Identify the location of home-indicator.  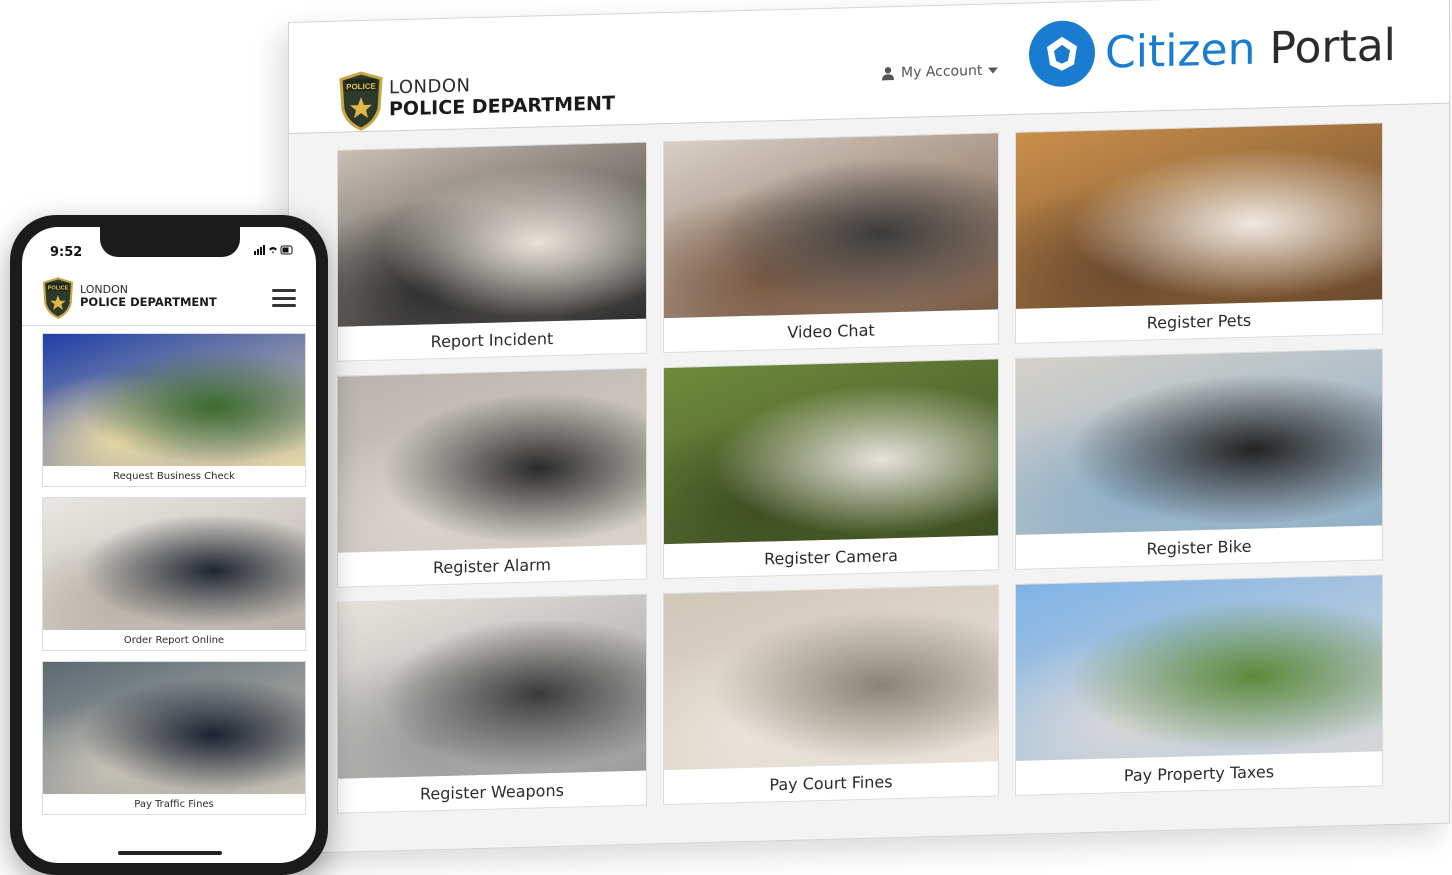
(170, 853).